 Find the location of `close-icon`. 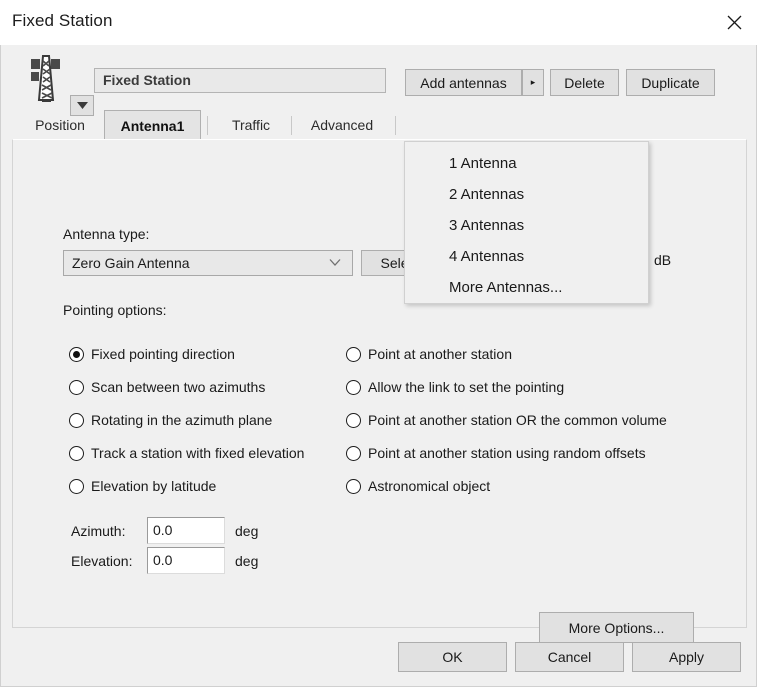

close-icon is located at coordinates (734, 22).